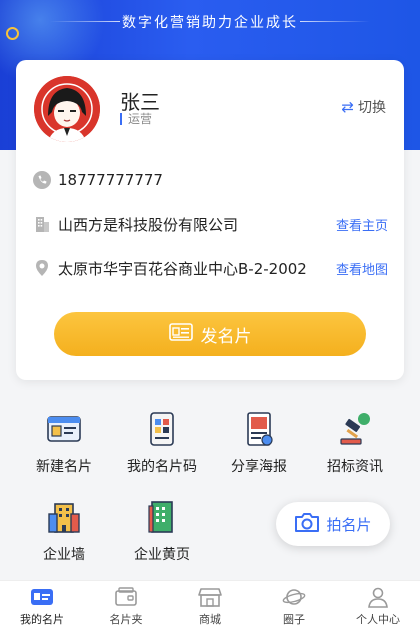 Image resolution: width=420 pixels, height=634 pixels. What do you see at coordinates (42, 597) in the screenshot?
I see `my-card-icon` at bounding box center [42, 597].